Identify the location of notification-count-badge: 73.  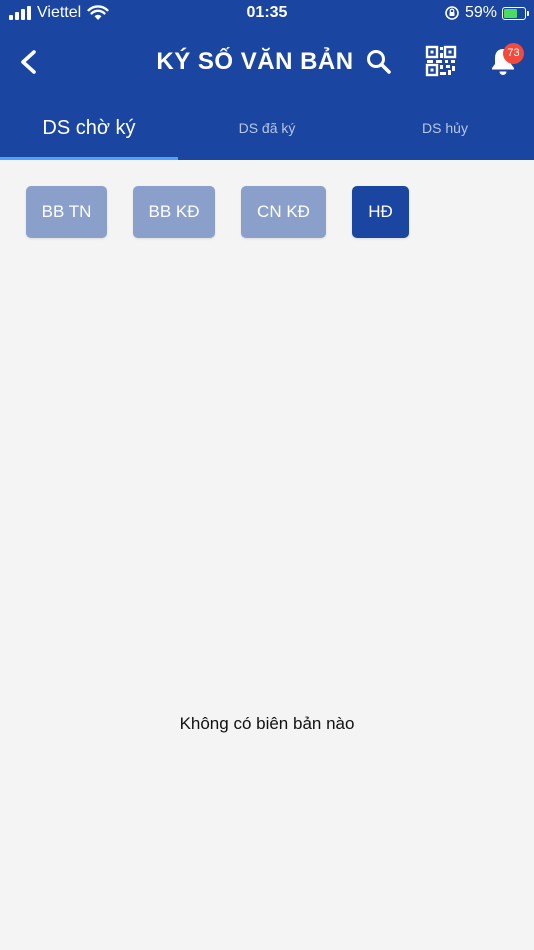
(513, 53).